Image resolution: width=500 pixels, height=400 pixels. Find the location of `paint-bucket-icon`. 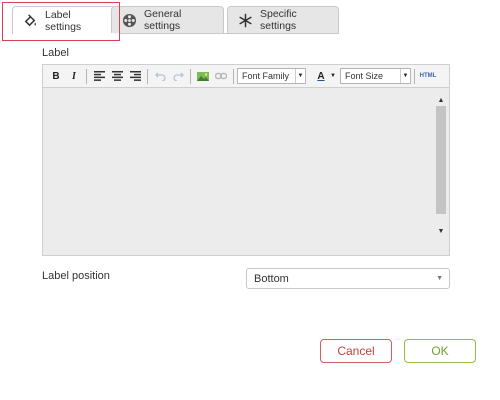

paint-bucket-icon is located at coordinates (30, 21).